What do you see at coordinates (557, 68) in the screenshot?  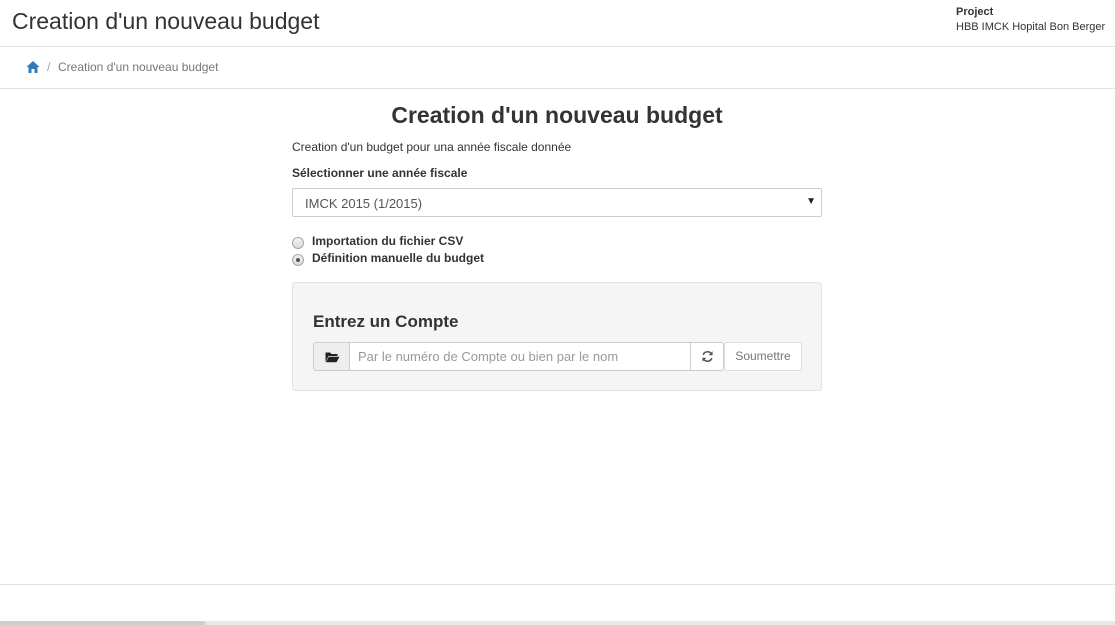 I see `breadcrumb: / Creation d'un nouveau budget` at bounding box center [557, 68].